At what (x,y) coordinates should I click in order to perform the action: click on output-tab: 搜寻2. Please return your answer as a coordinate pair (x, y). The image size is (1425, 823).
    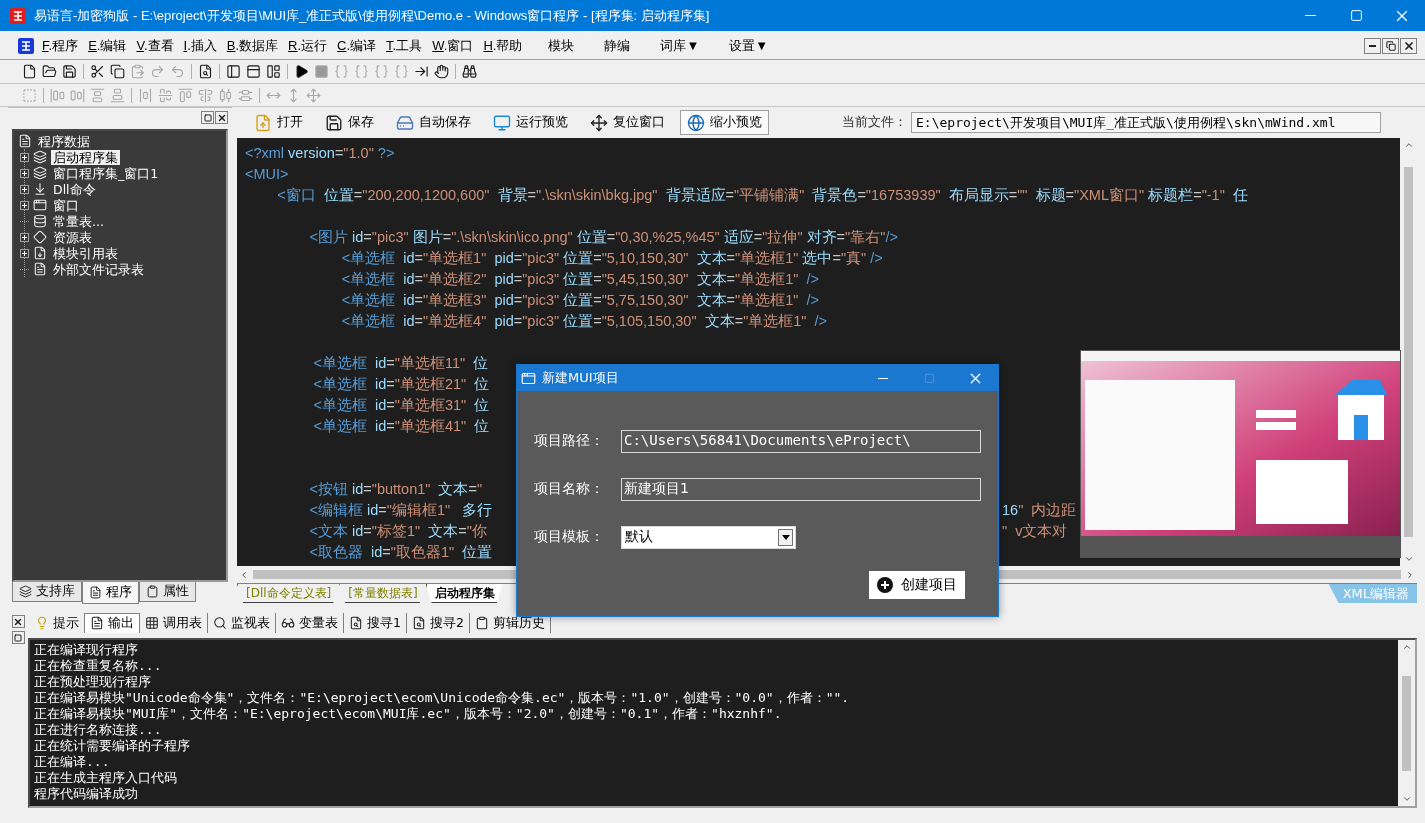
    Looking at the image, I should click on (438, 623).